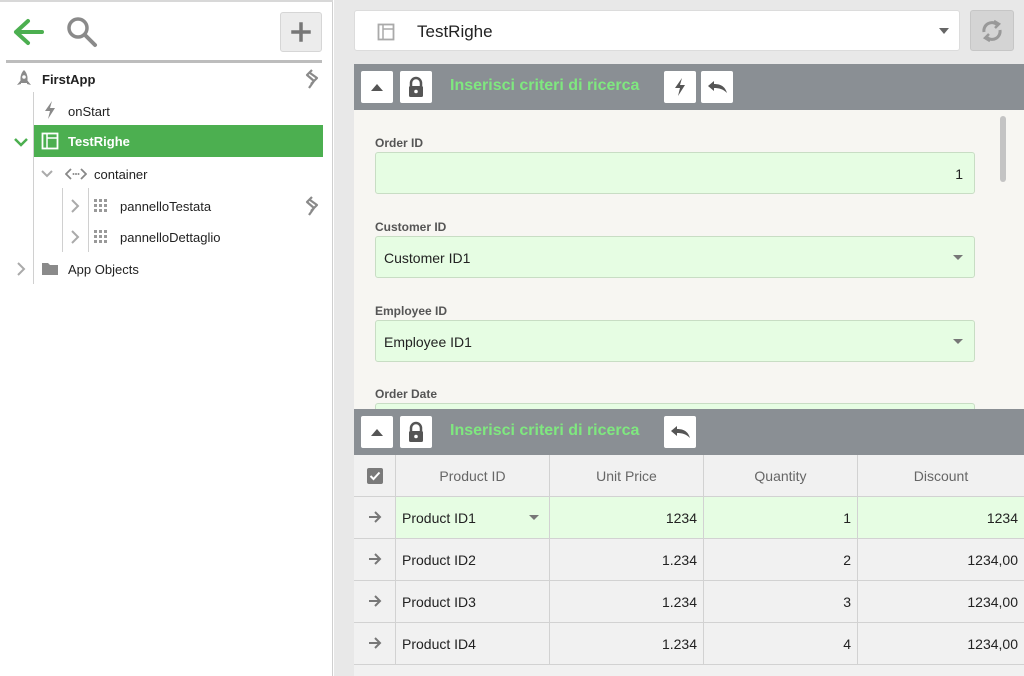  Describe the element at coordinates (406, 394) in the screenshot. I see `order-date-label: Order Date` at that location.